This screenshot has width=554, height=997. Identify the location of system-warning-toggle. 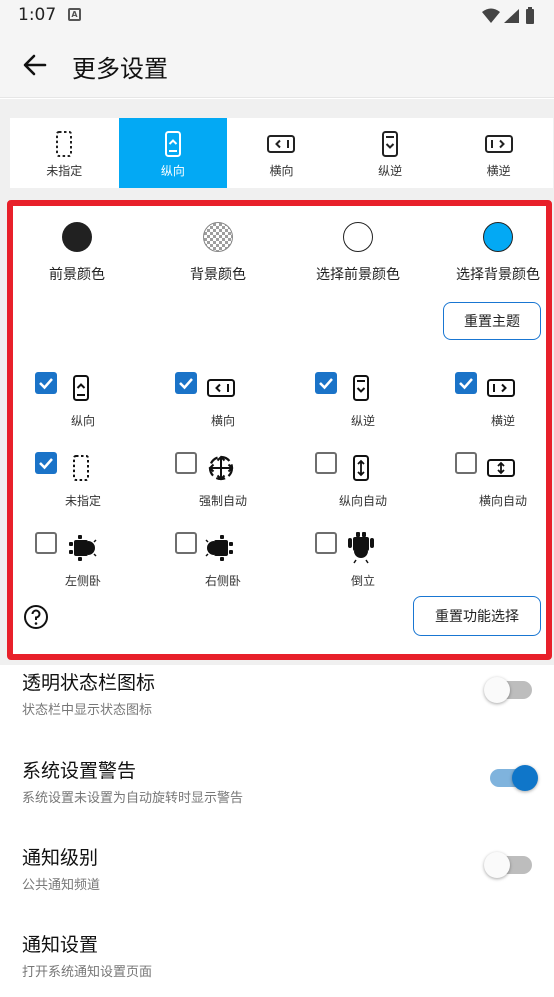
(514, 778).